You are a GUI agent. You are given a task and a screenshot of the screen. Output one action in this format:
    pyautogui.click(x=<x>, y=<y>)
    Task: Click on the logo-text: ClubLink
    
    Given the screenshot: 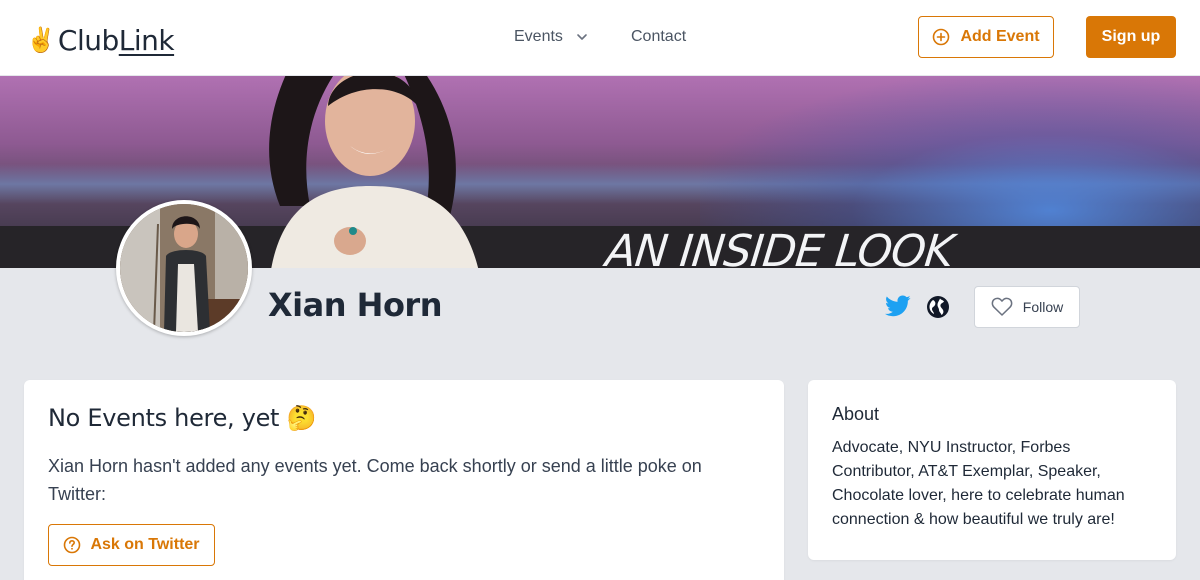 What is the action you would take?
    pyautogui.click(x=116, y=40)
    